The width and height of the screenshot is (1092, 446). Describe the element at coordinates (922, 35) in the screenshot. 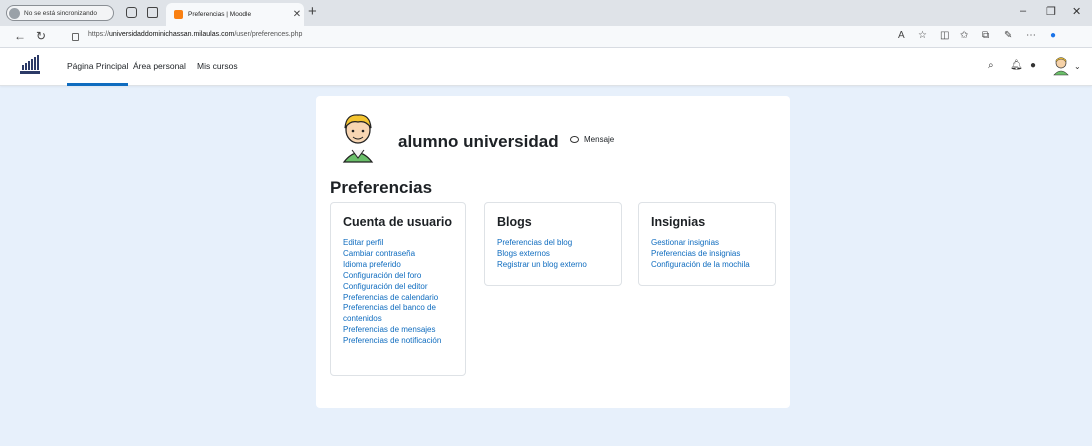

I see `favorite-star-icon: ☆` at that location.